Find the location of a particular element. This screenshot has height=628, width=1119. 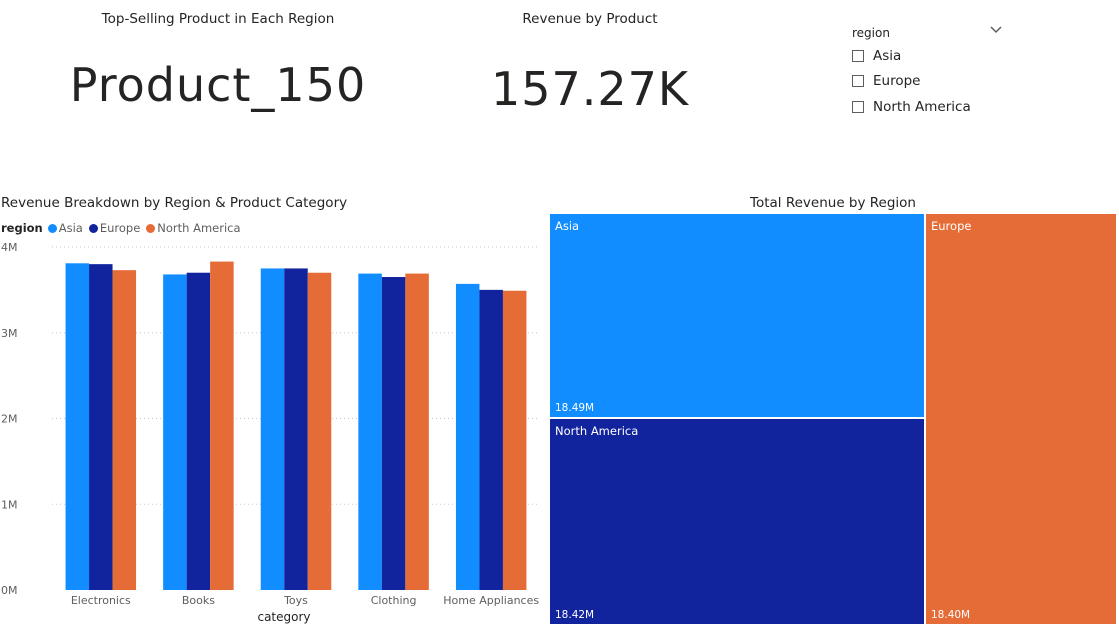

treemap-tile-label: North America is located at coordinates (597, 431).